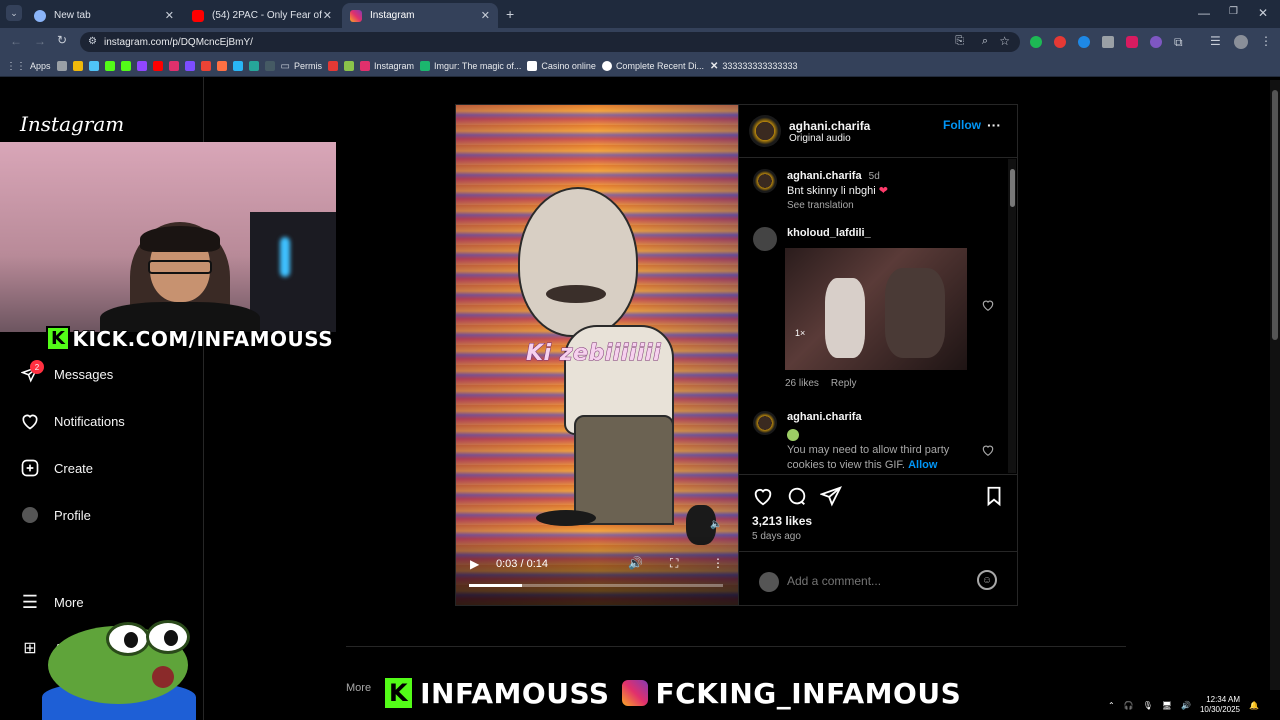 The width and height of the screenshot is (1280, 720). What do you see at coordinates (776, 536) in the screenshot?
I see `post-date: 5 days ago` at bounding box center [776, 536].